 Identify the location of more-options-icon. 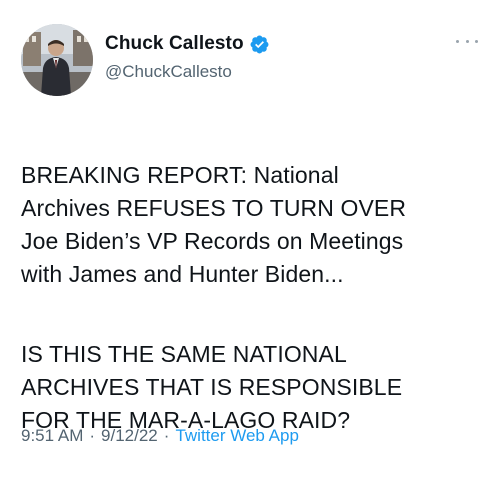
(467, 41).